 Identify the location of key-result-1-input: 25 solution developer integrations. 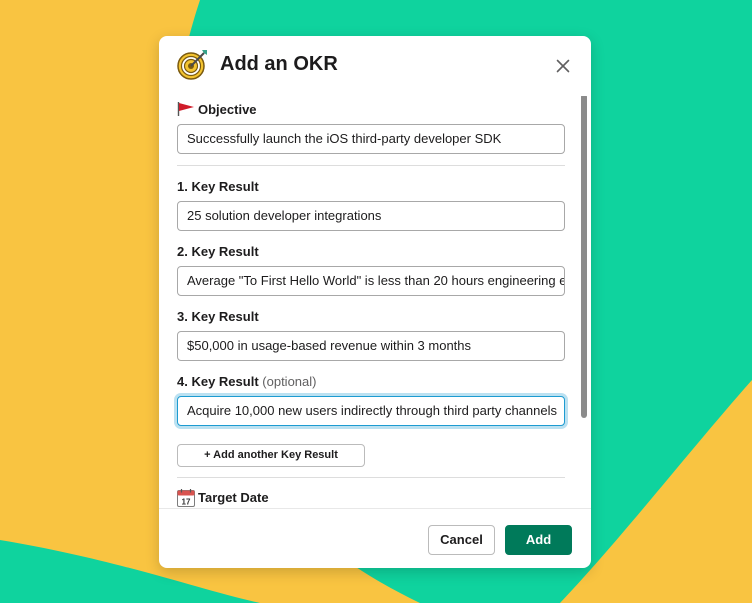
(371, 216).